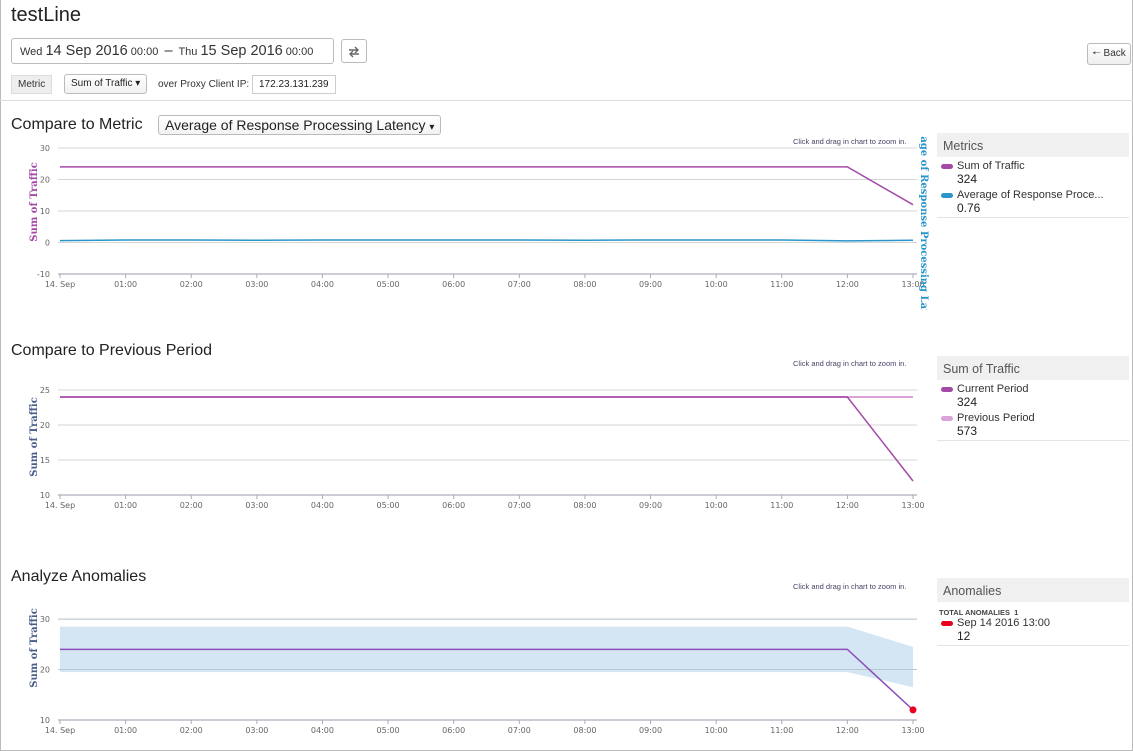 This screenshot has width=1133, height=751. What do you see at coordinates (1033, 425) in the screenshot?
I see `legend-item-previous-period: Previous Period 573` at bounding box center [1033, 425].